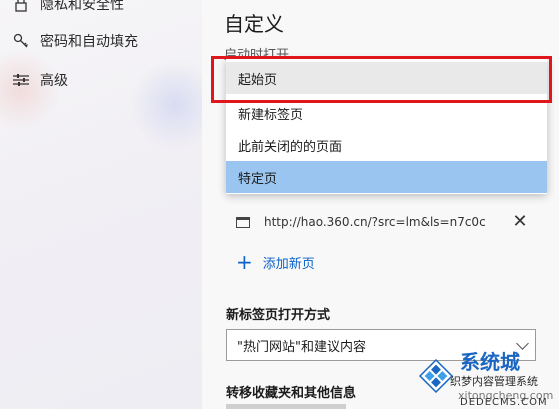 Image resolution: width=559 pixels, height=409 pixels. What do you see at coordinates (89, 42) in the screenshot?
I see `sidebar-item-label: 密码和自动填充` at bounding box center [89, 42].